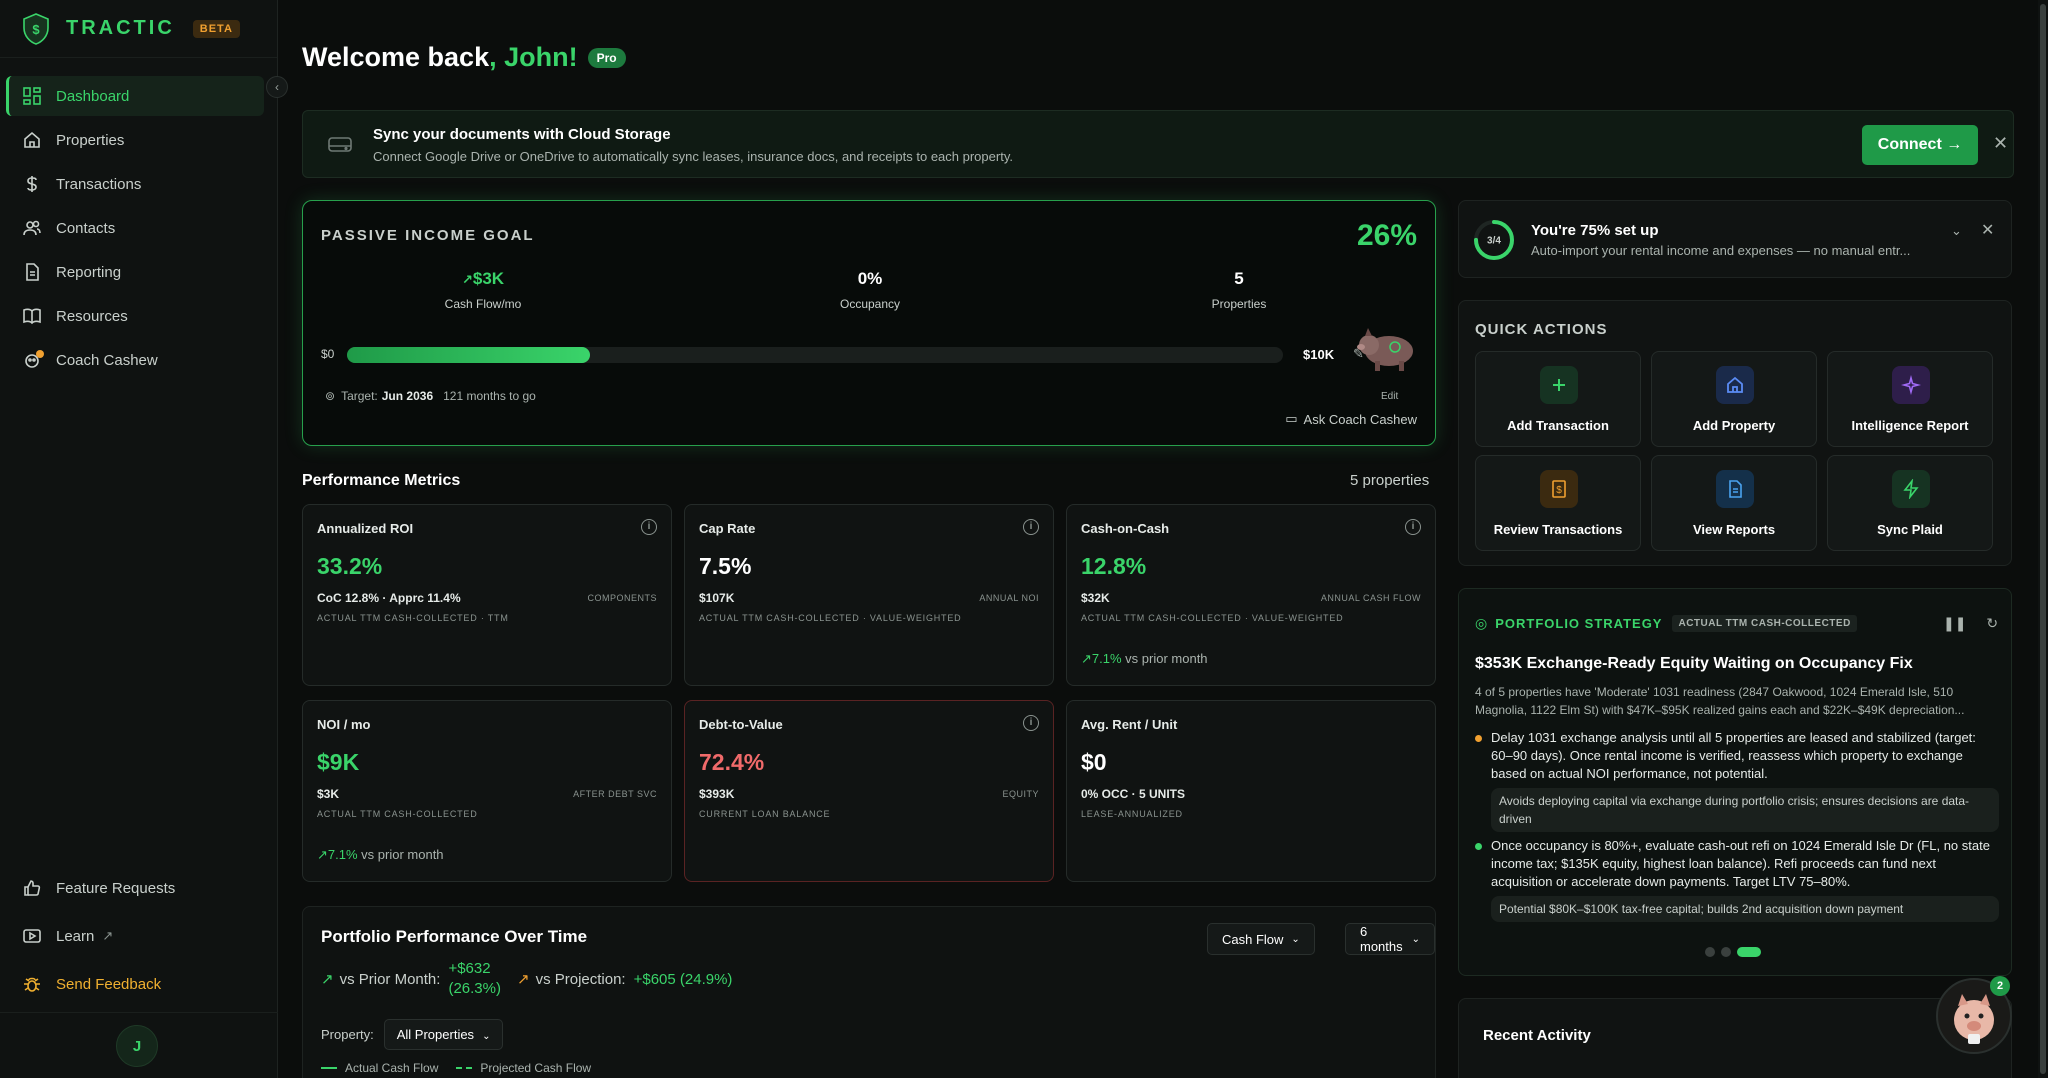  I want to click on legend-projected-label: Projected Cash Flow, so click(536, 1068).